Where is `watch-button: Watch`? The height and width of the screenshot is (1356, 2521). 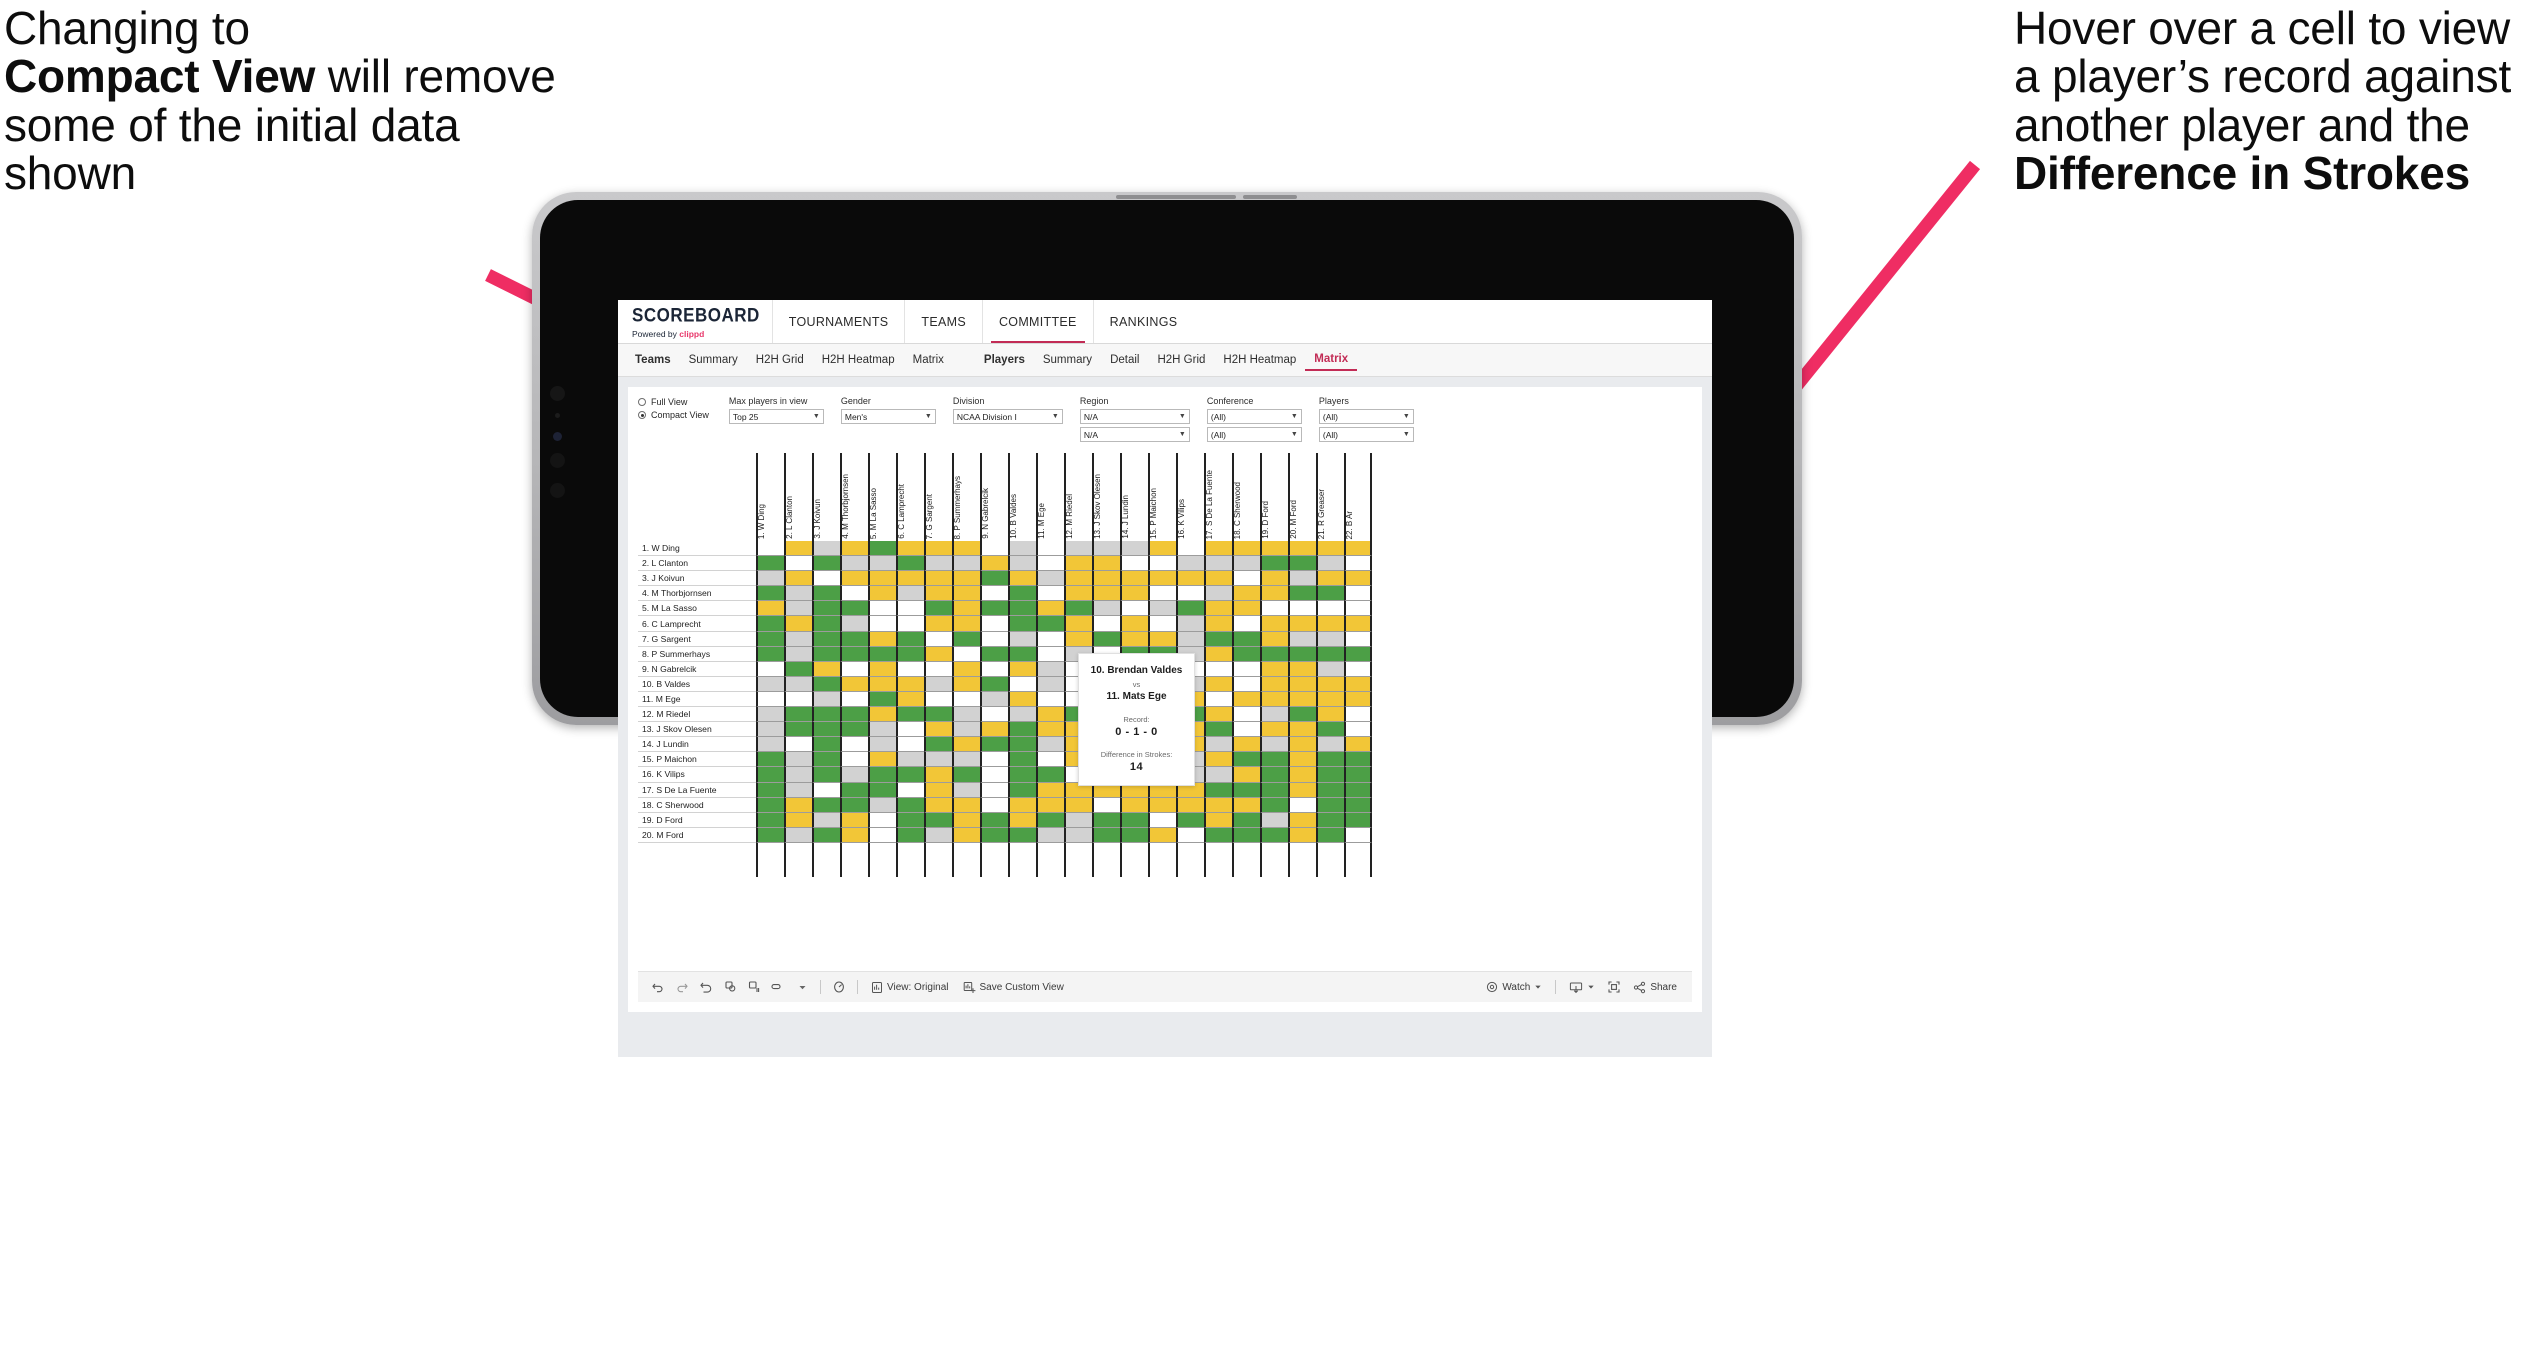 watch-button: Watch is located at coordinates (1514, 987).